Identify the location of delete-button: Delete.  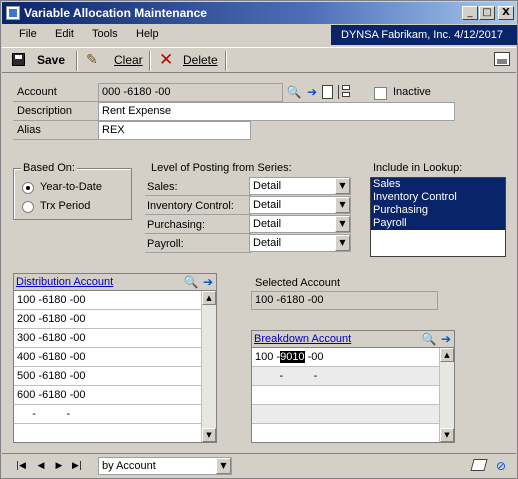
(200, 60).